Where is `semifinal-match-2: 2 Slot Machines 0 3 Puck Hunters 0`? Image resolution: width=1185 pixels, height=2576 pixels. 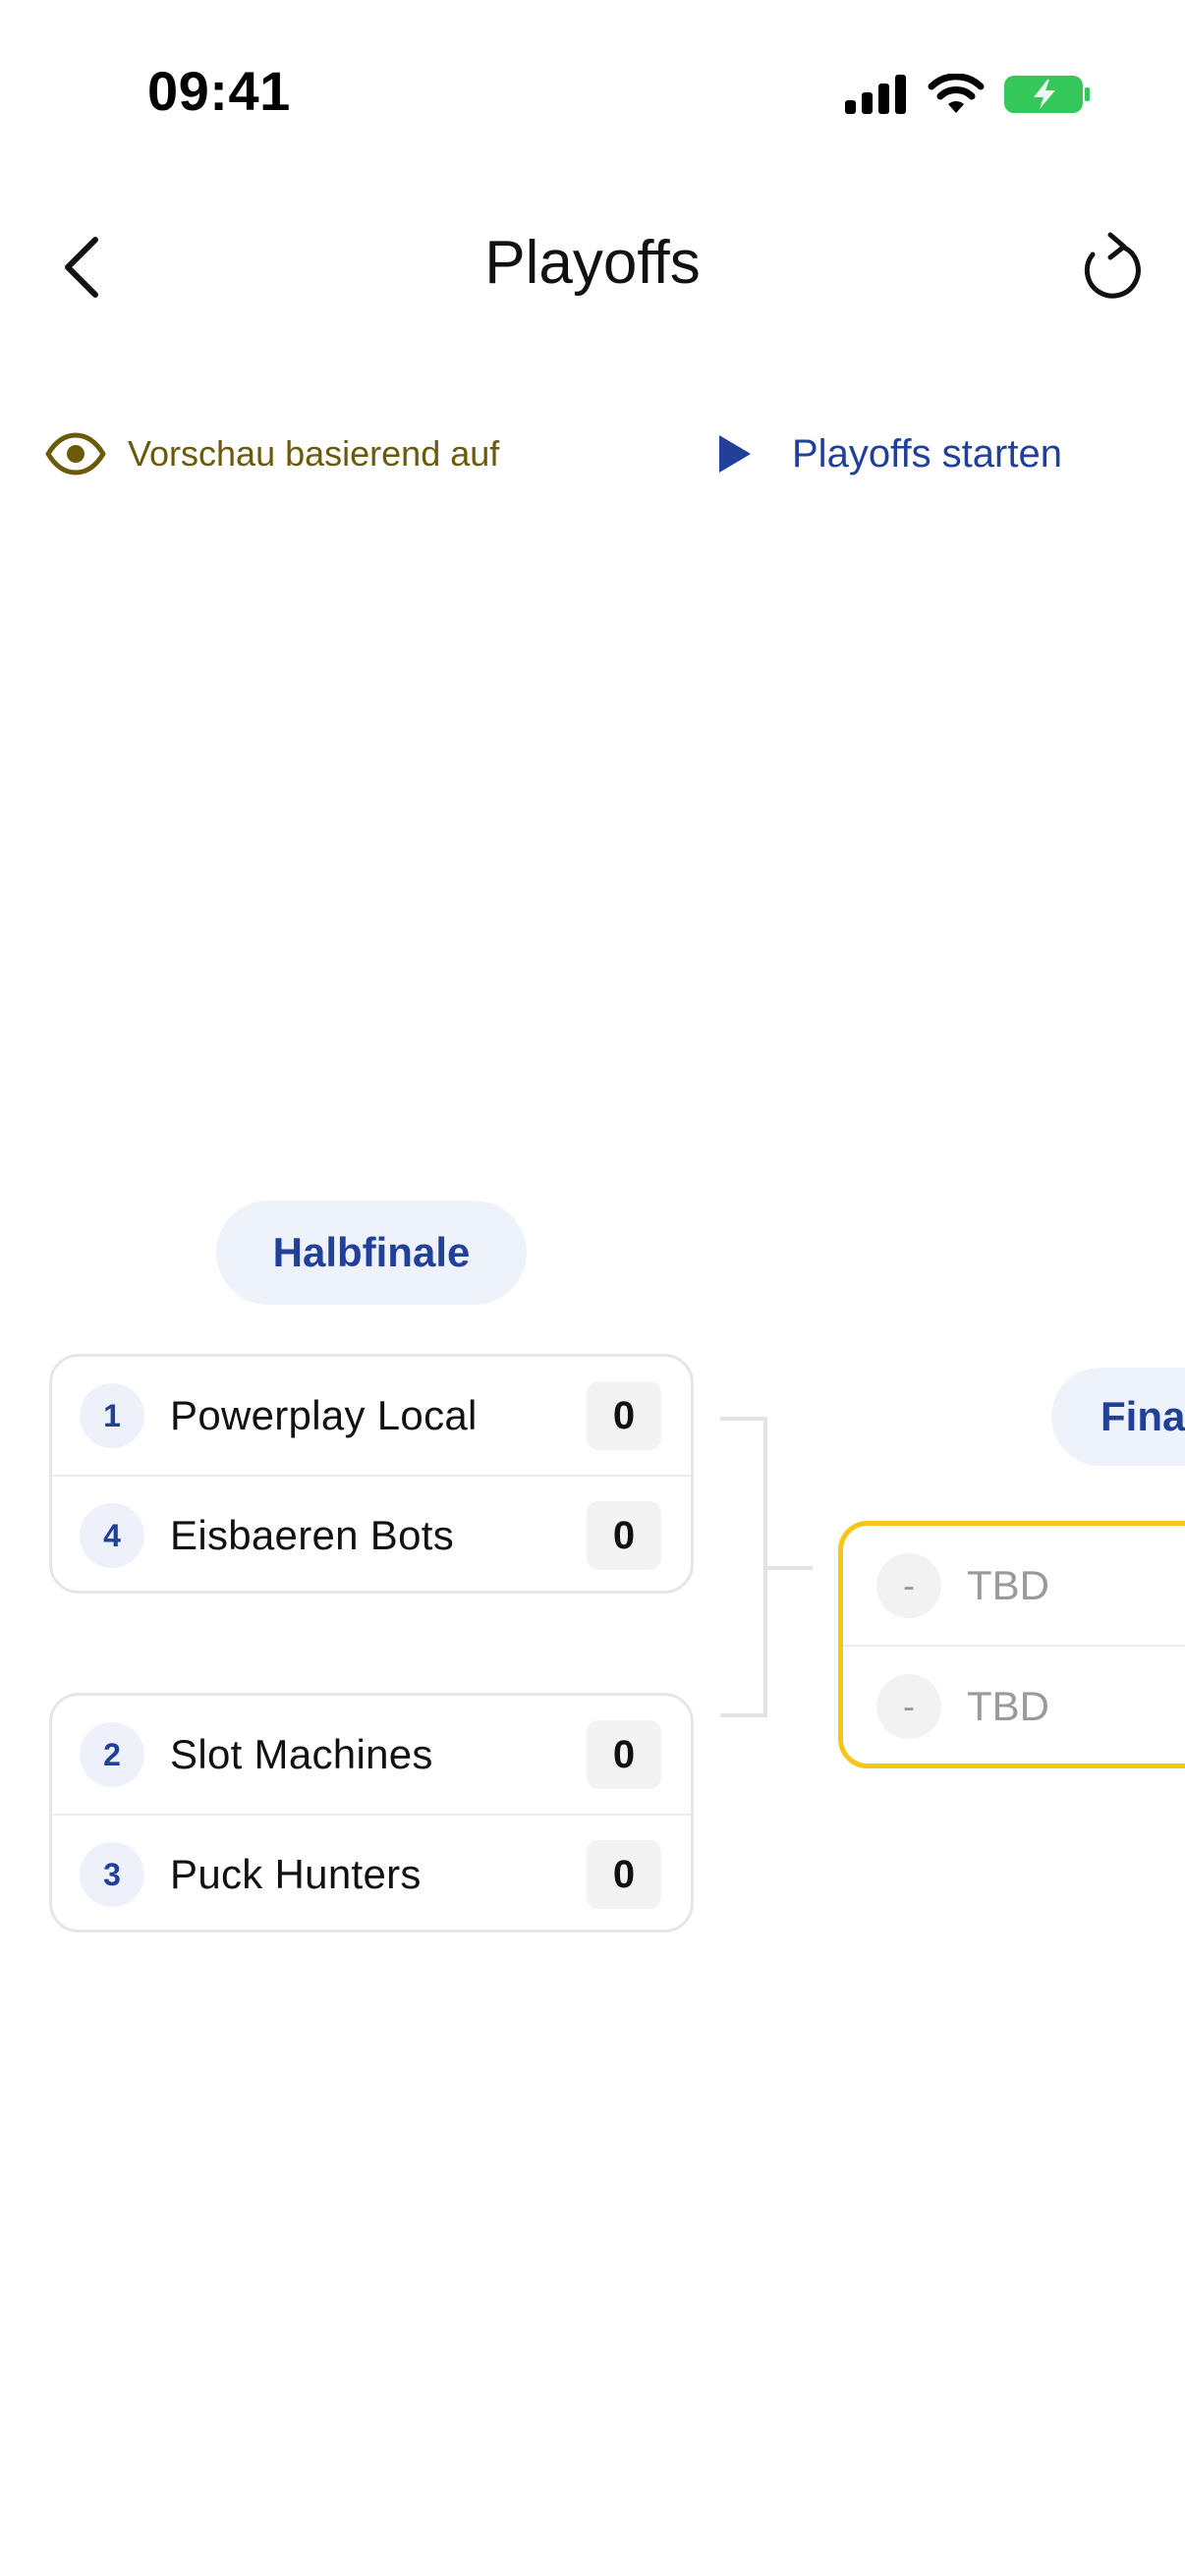 semifinal-match-2: 2 Slot Machines 0 3 Puck Hunters 0 is located at coordinates (372, 1812).